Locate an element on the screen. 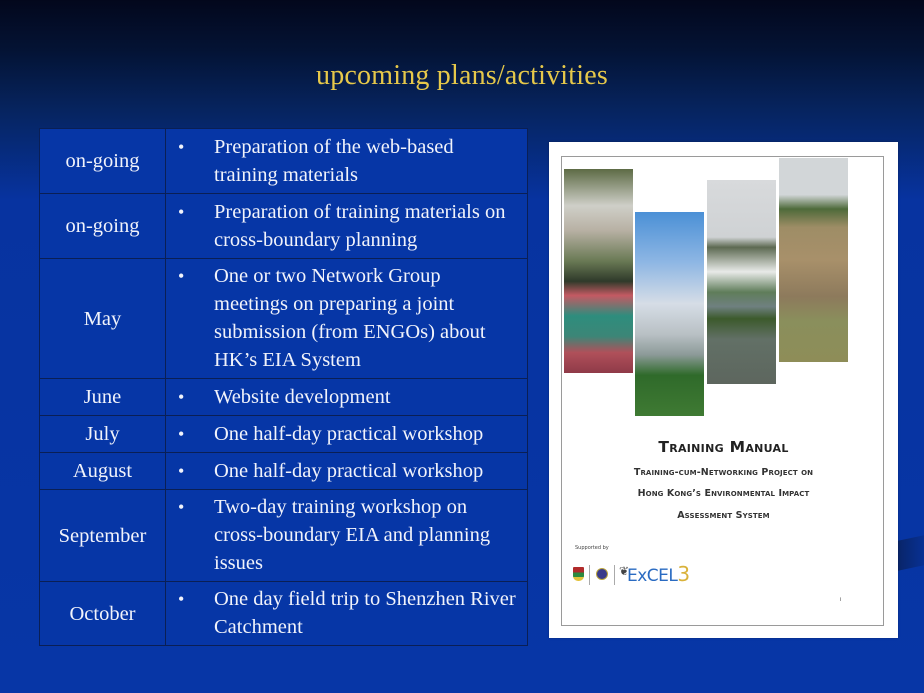  schedule-when: September is located at coordinates (102, 535).